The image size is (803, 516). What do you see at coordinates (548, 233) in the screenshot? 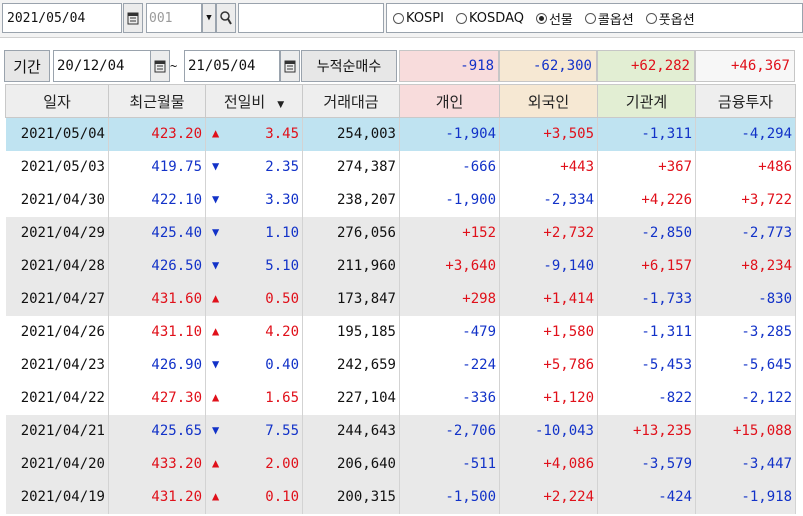
I see `cell-foreign: +2,732` at bounding box center [548, 233].